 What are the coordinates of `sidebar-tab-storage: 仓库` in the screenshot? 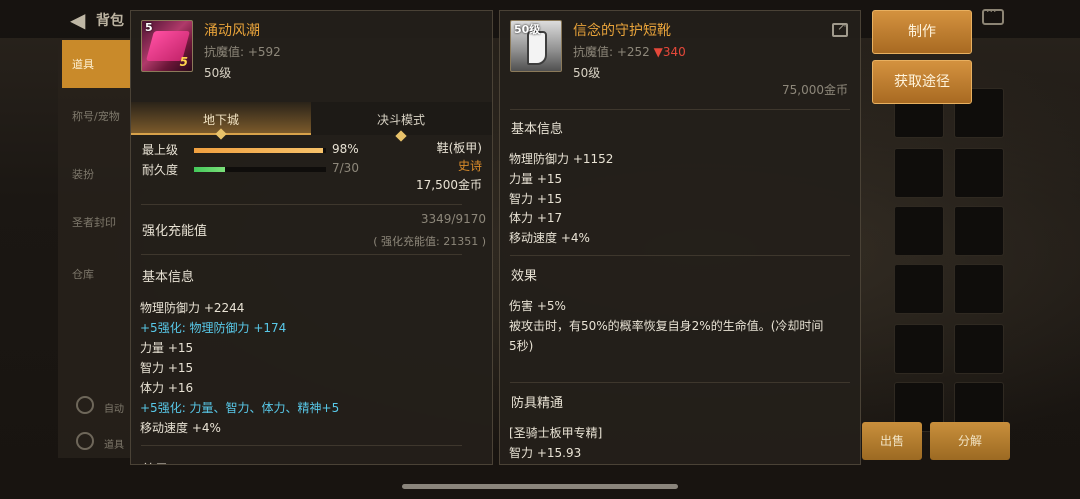 It's located at (96, 274).